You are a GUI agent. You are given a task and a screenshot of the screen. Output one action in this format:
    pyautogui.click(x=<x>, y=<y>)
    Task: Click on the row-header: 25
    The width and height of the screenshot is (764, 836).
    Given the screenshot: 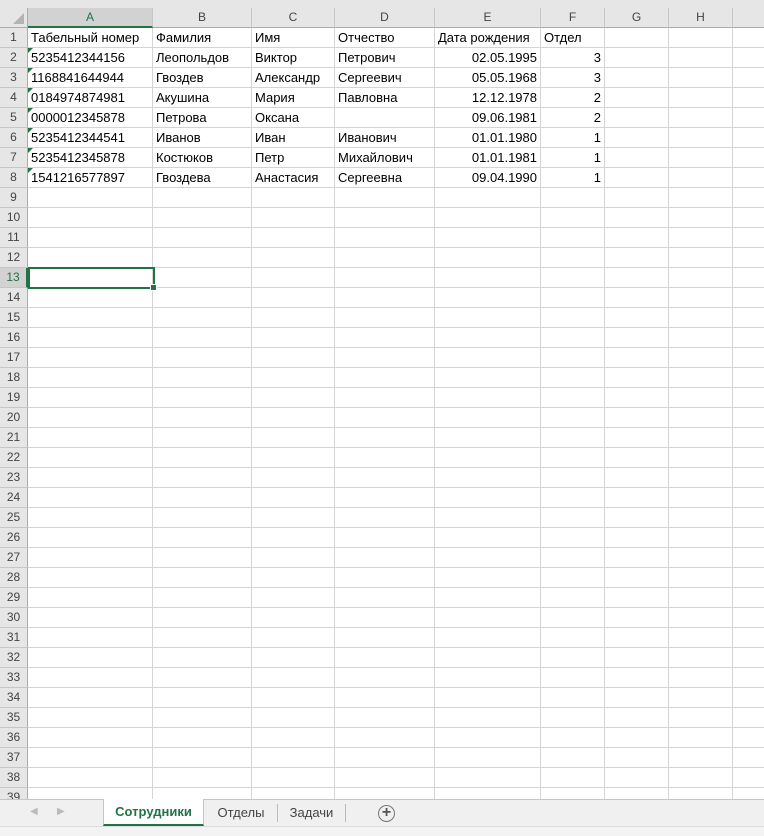 What is the action you would take?
    pyautogui.click(x=14, y=518)
    